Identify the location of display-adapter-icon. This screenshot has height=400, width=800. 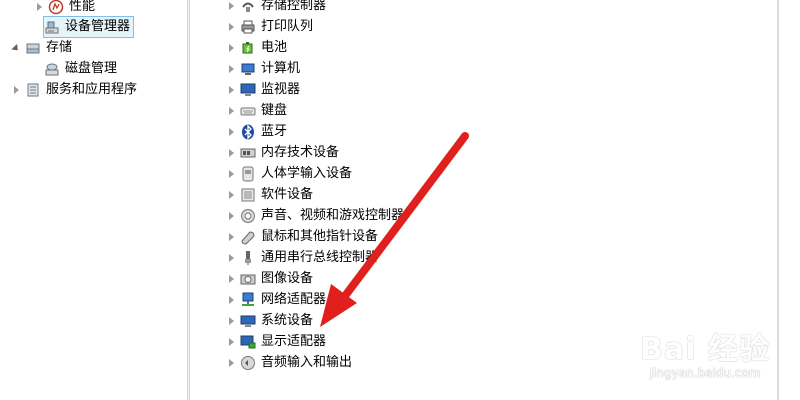
(248, 342).